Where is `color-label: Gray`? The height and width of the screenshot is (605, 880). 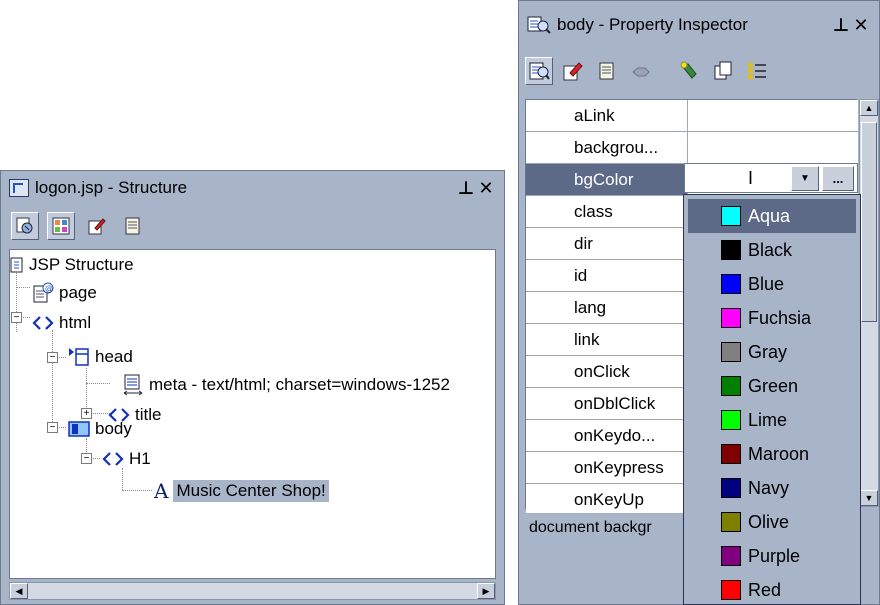
color-label: Gray is located at coordinates (768, 351).